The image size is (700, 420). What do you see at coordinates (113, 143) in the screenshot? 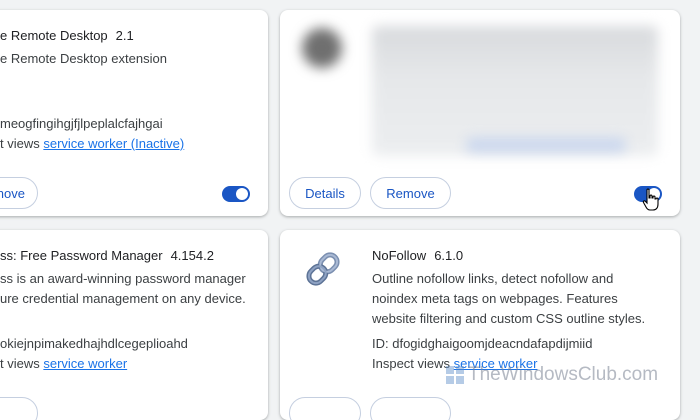
I see `service-worker-link: service worker (Inactive)` at bounding box center [113, 143].